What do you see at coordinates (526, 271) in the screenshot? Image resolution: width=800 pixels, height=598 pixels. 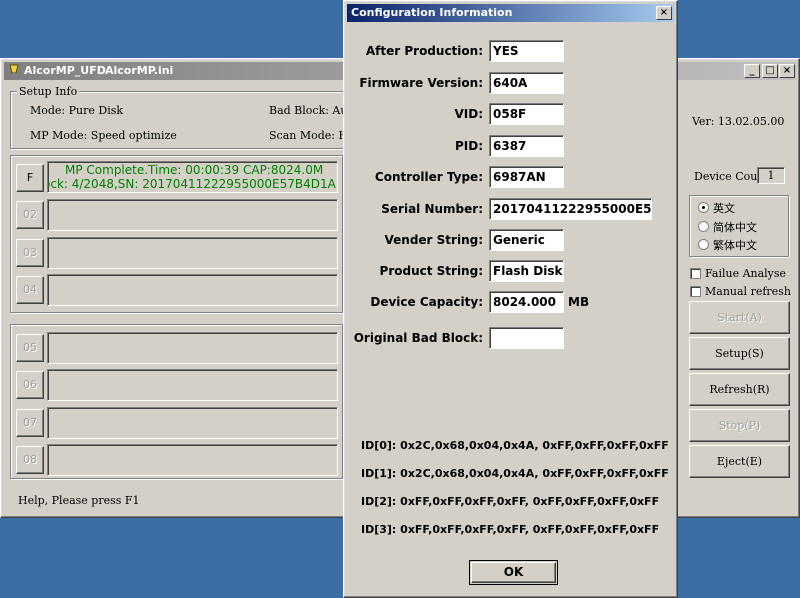 I see `product-string-field: Flash Disk` at bounding box center [526, 271].